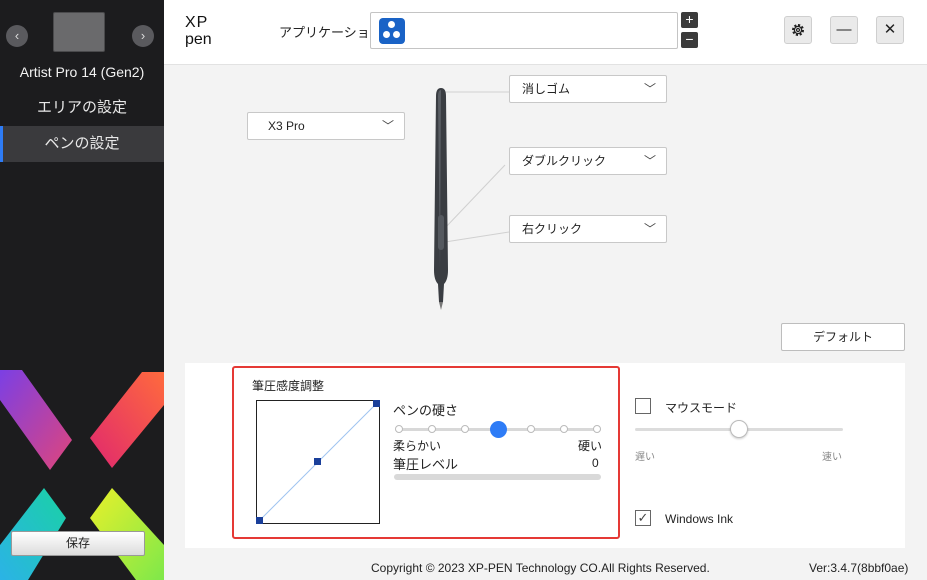 This screenshot has width=927, height=580. I want to click on eraser-button-dropdown: 消しゴム ﹀, so click(588, 89).